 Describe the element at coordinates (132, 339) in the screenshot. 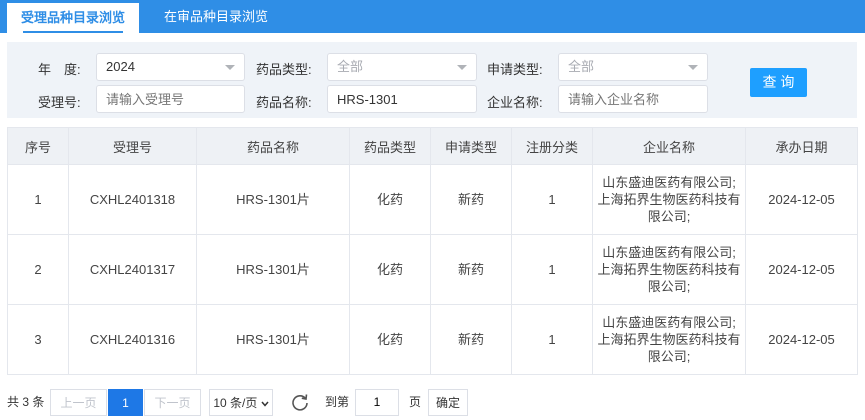

I see `cell-accept-no: CXHL2401316` at that location.